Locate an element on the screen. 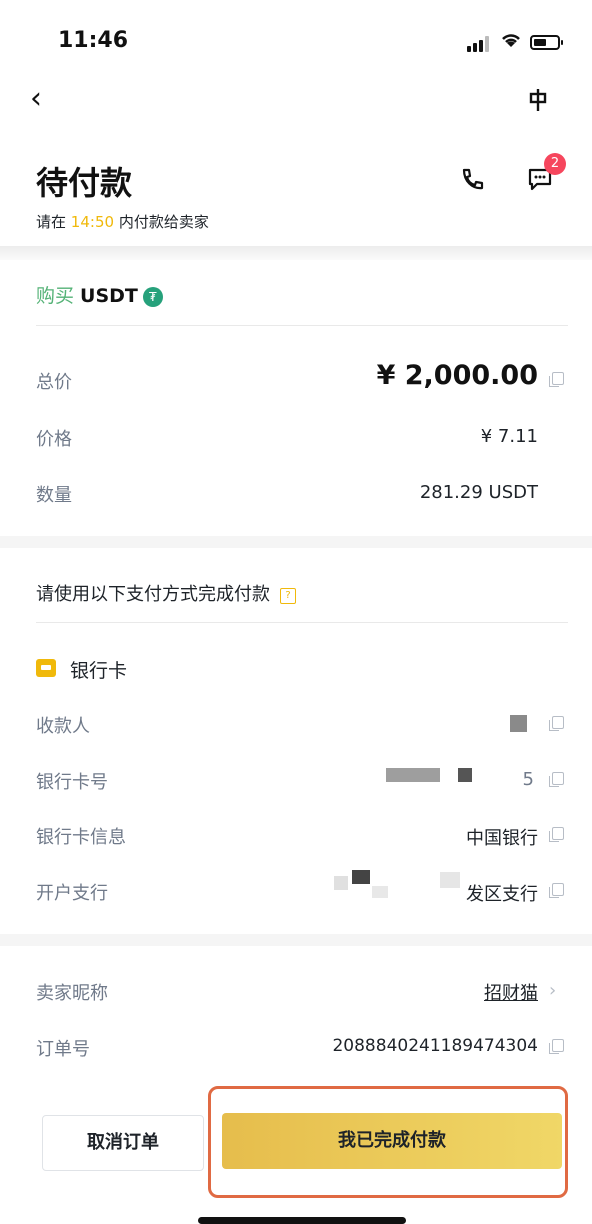  seller-nickname-label: 卖家昵称 is located at coordinates (72, 993).